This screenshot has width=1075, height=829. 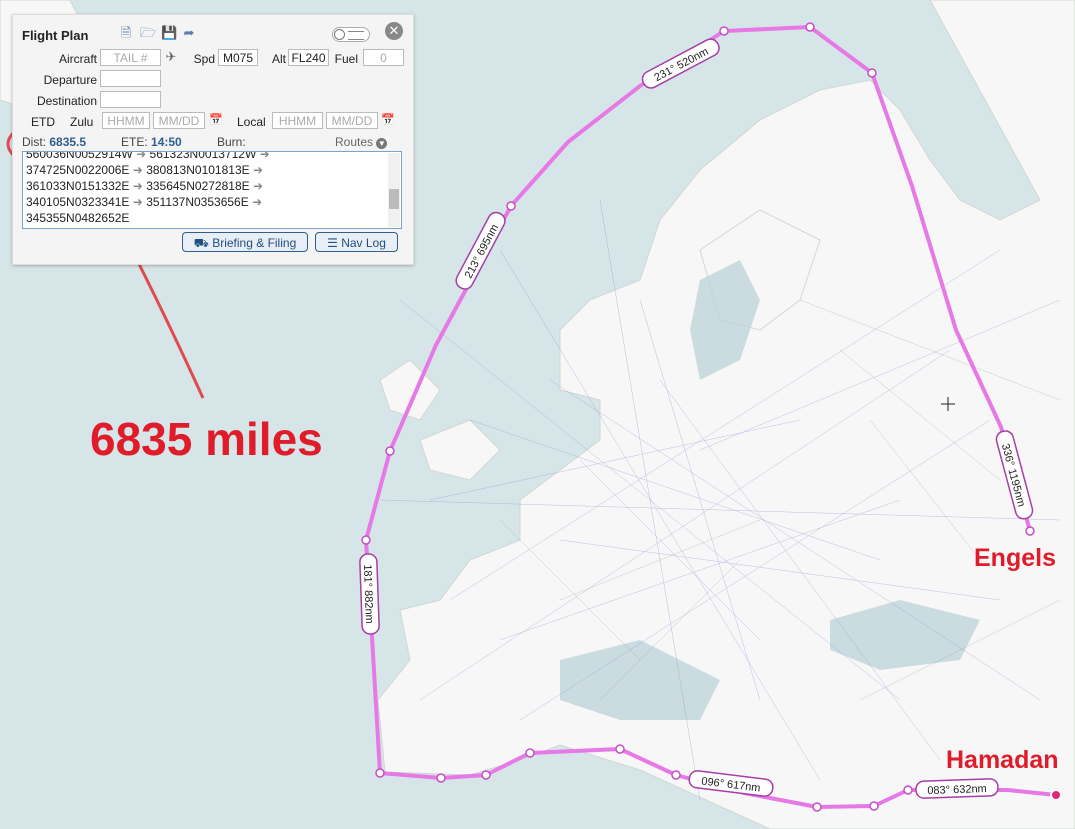 What do you see at coordinates (1002, 760) in the screenshot?
I see `hamadan-label: Hamadan` at bounding box center [1002, 760].